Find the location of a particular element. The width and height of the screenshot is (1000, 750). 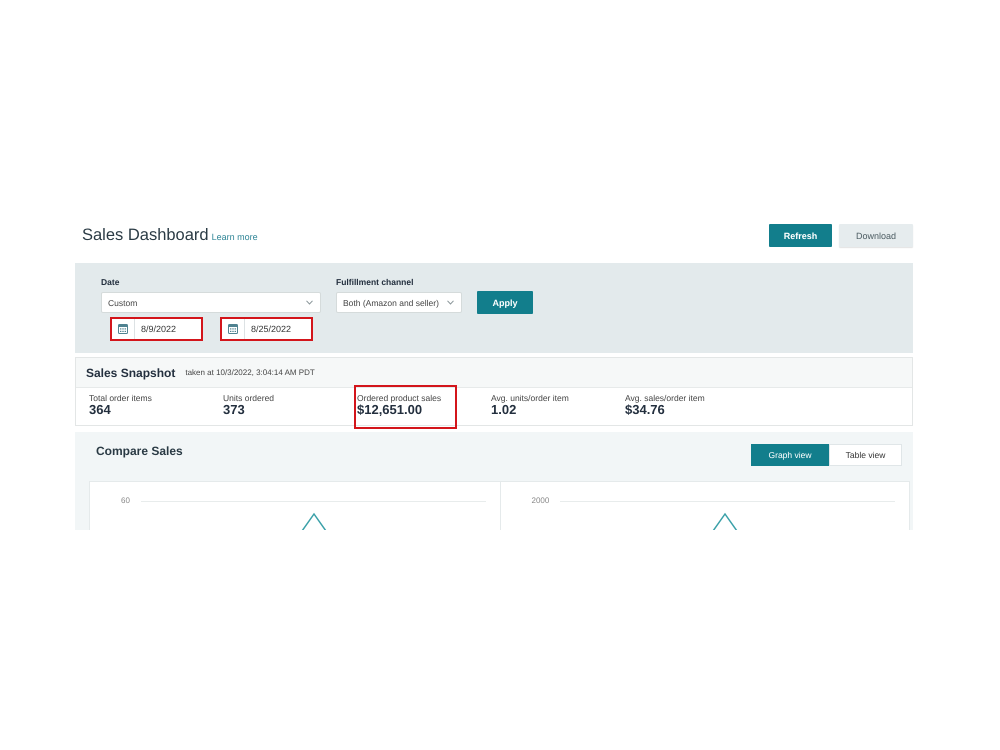

date-field: 8/9/2022 is located at coordinates (156, 329).